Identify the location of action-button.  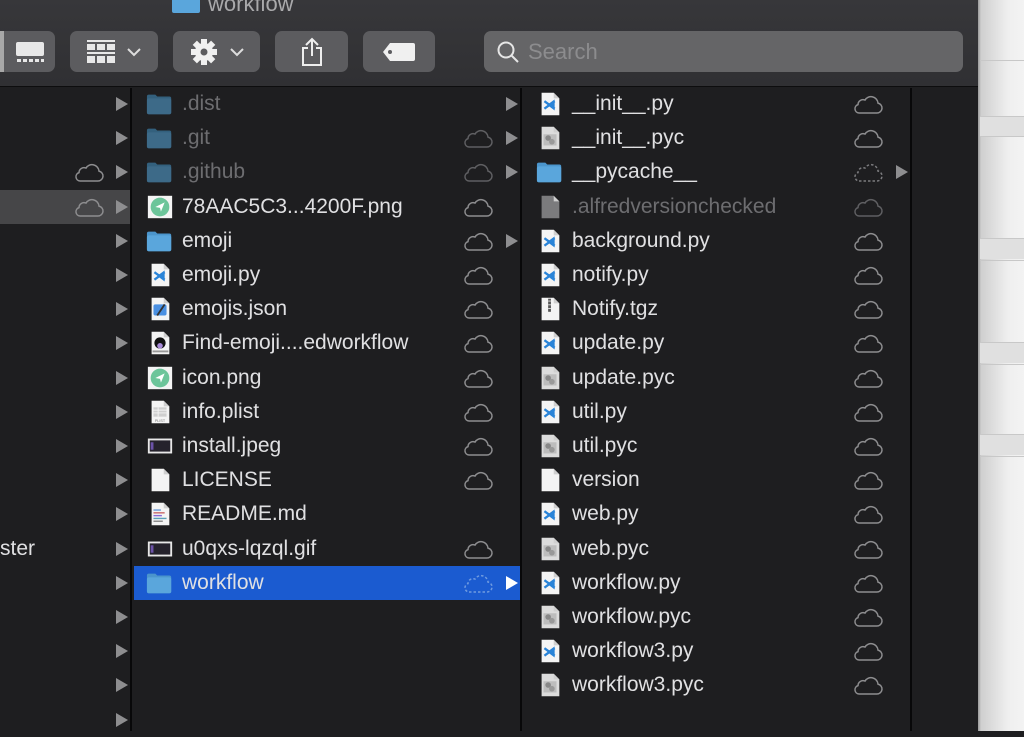
(216, 51).